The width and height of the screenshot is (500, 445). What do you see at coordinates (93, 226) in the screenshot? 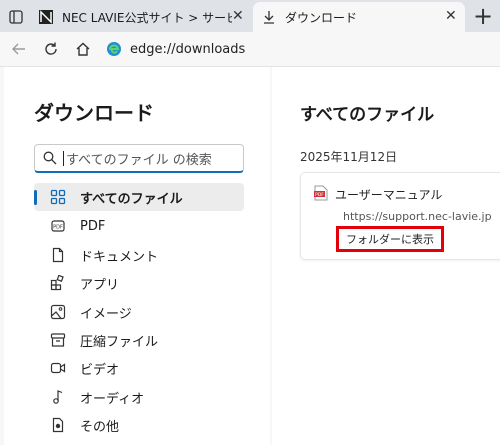
I see `sidebar-item-label: PDF` at bounding box center [93, 226].